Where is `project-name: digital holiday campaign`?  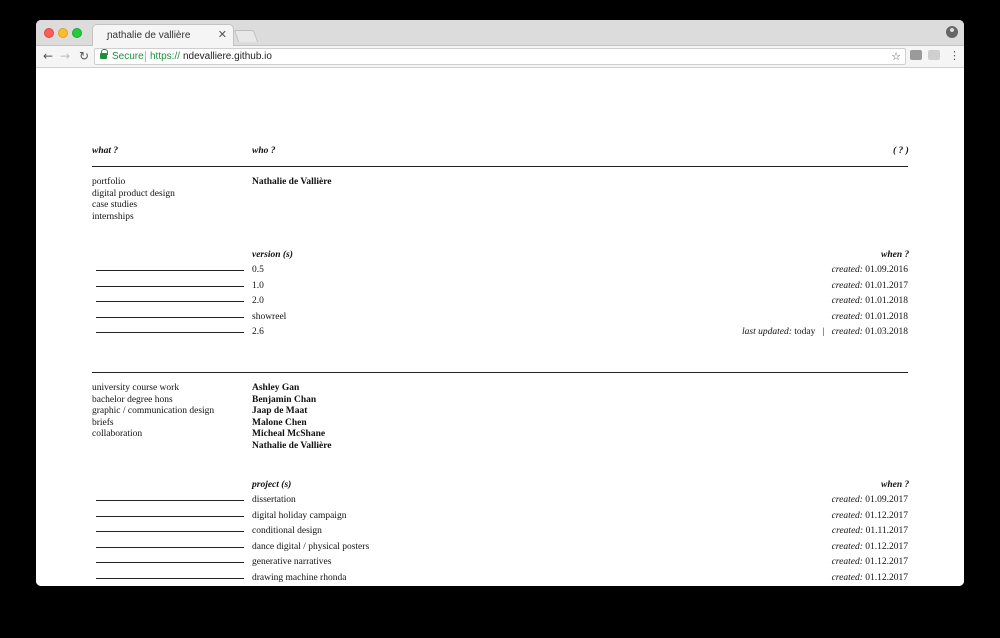
project-name: digital holiday campaign is located at coordinates (299, 516).